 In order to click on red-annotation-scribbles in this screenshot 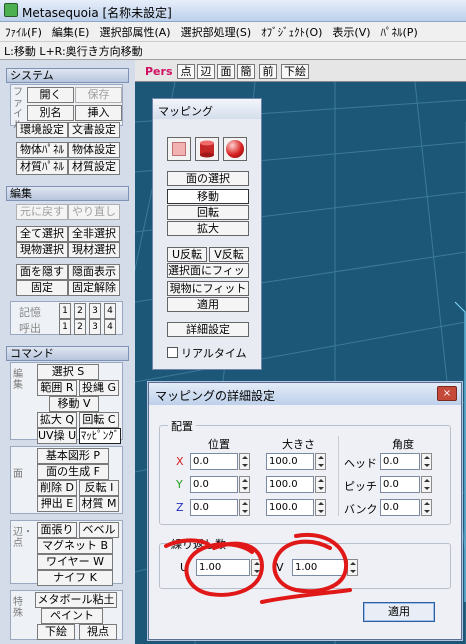, I will do `click(258, 568)`.